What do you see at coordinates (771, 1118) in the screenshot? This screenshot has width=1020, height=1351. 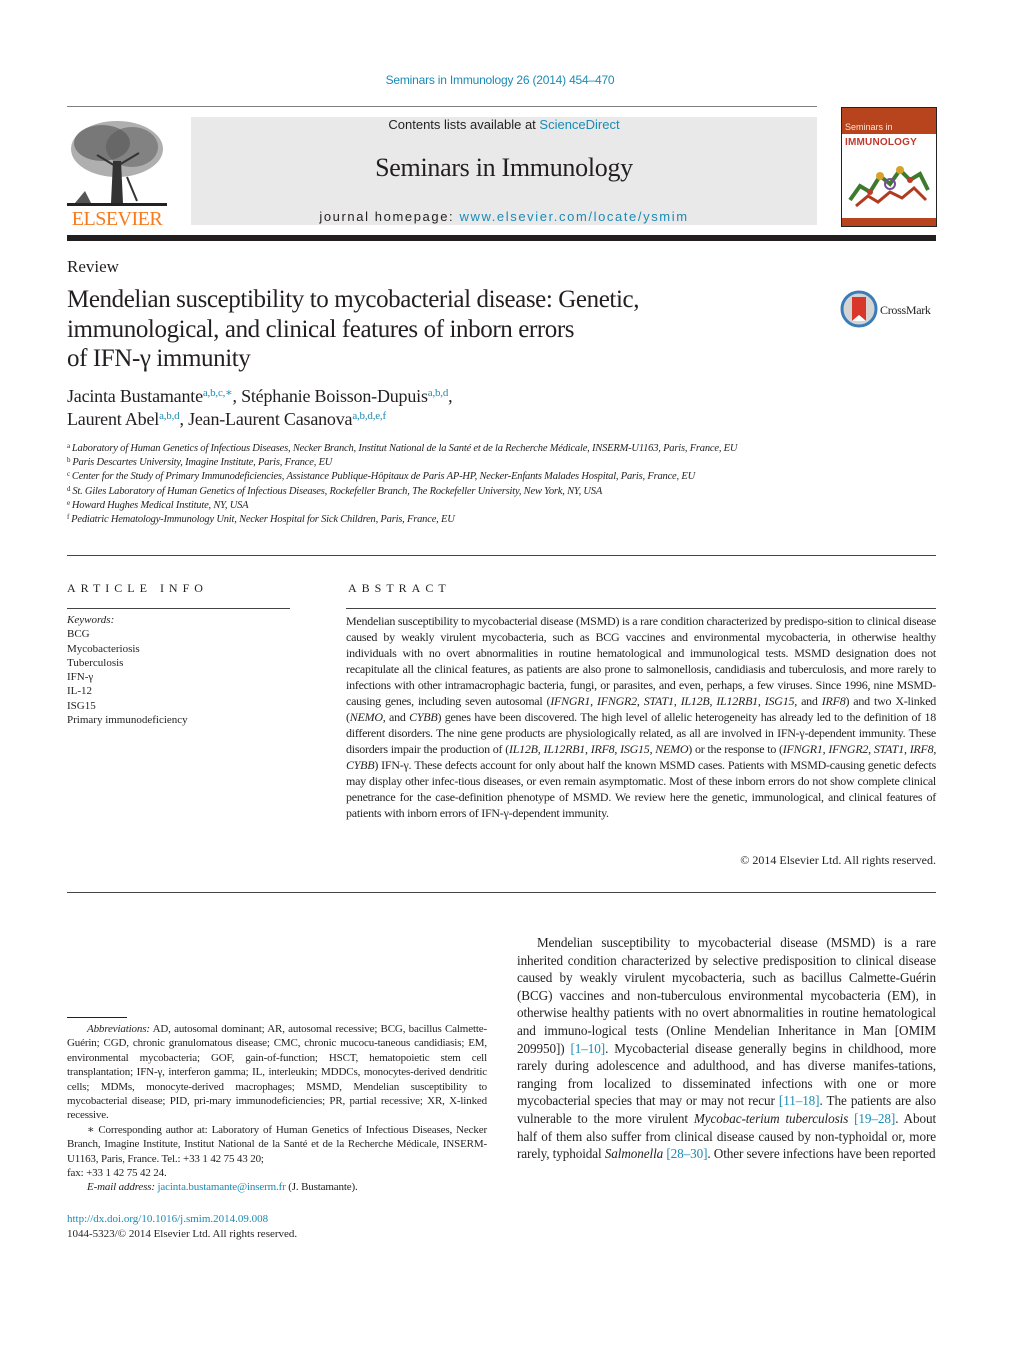 I see `italic-term: Mycobac-­terium tuberculosis` at bounding box center [771, 1118].